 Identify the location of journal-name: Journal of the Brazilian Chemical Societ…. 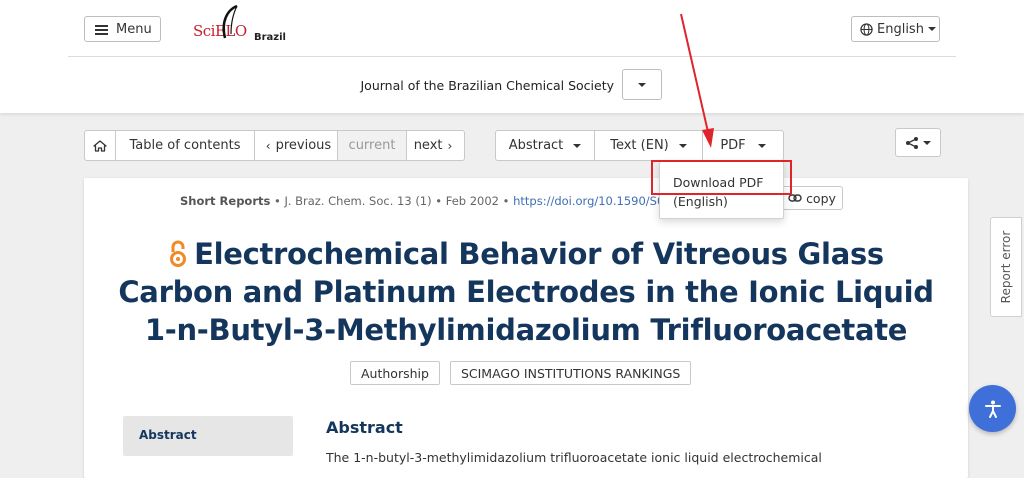
(307, 85).